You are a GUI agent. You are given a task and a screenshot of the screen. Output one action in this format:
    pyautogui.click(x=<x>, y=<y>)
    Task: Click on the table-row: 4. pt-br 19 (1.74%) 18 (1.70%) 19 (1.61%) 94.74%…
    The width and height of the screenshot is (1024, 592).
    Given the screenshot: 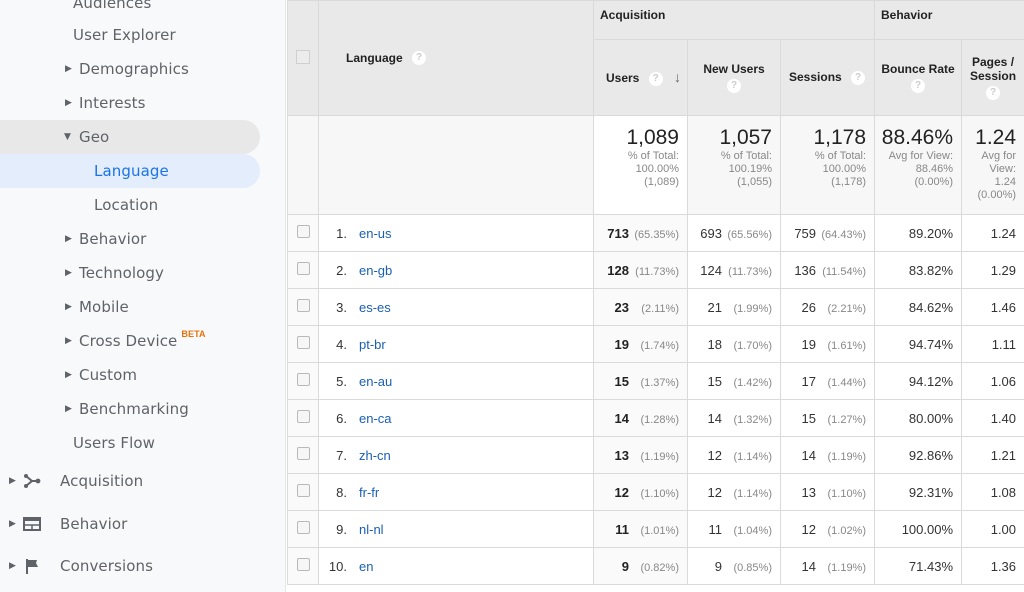 What is the action you would take?
    pyautogui.click(x=655, y=344)
    